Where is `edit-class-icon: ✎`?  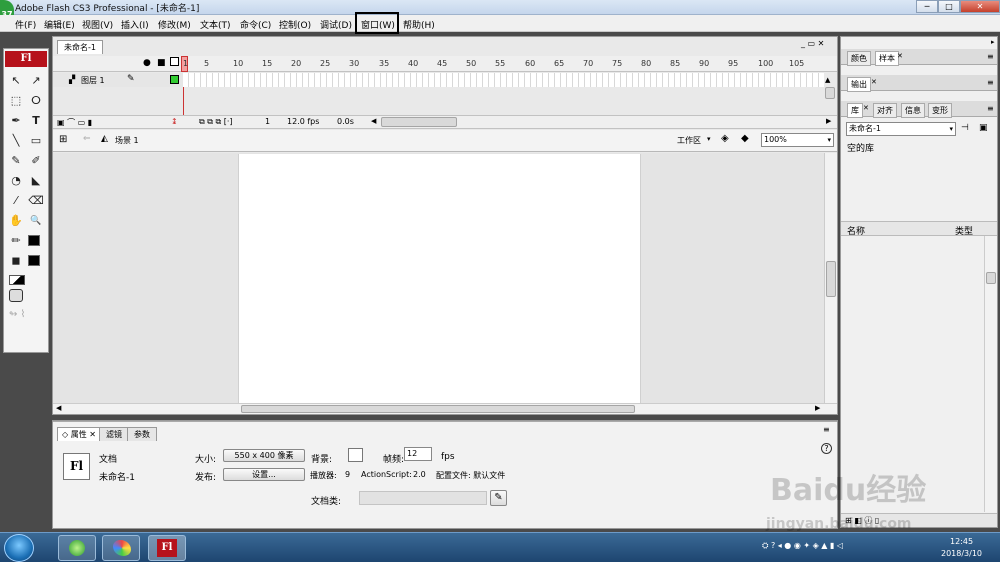 edit-class-icon: ✎ is located at coordinates (498, 498).